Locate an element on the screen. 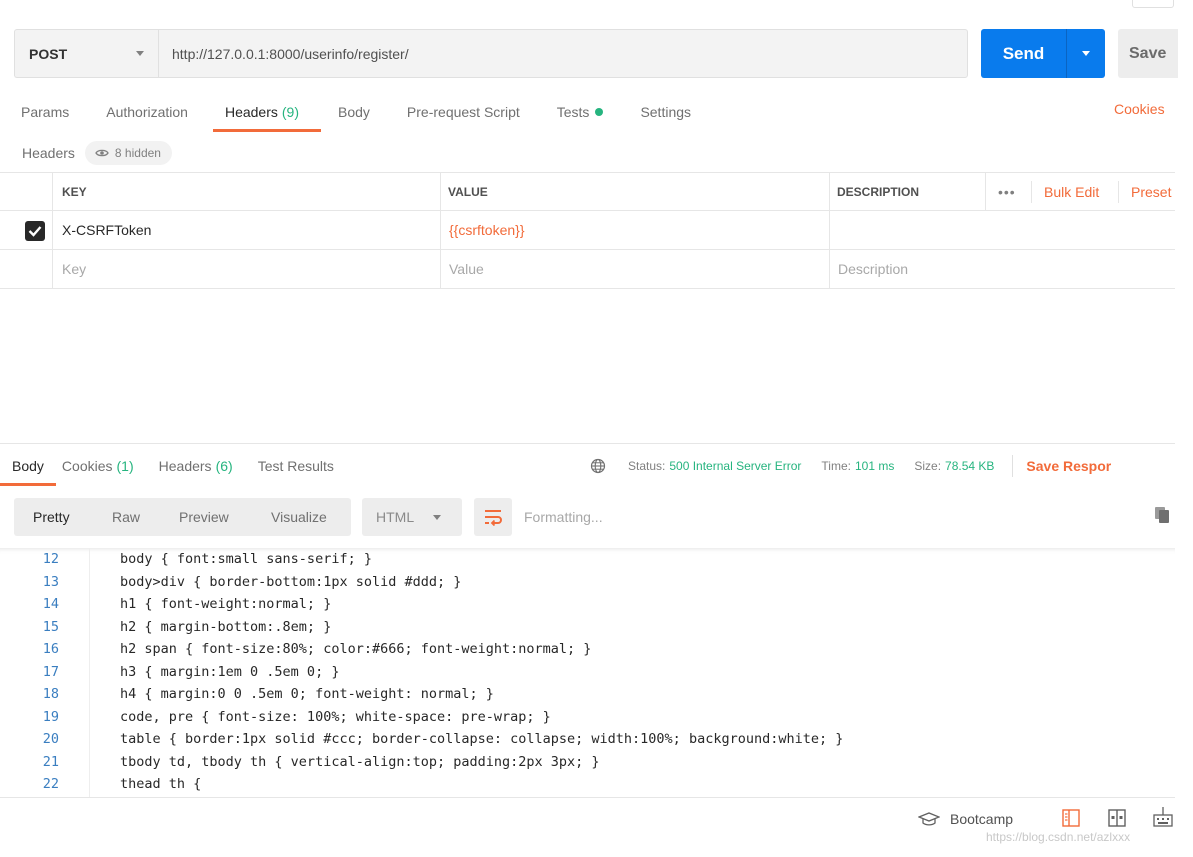 This screenshot has width=1193, height=857. code-text: h2 { margin-bottom:.8em; } is located at coordinates (226, 626).